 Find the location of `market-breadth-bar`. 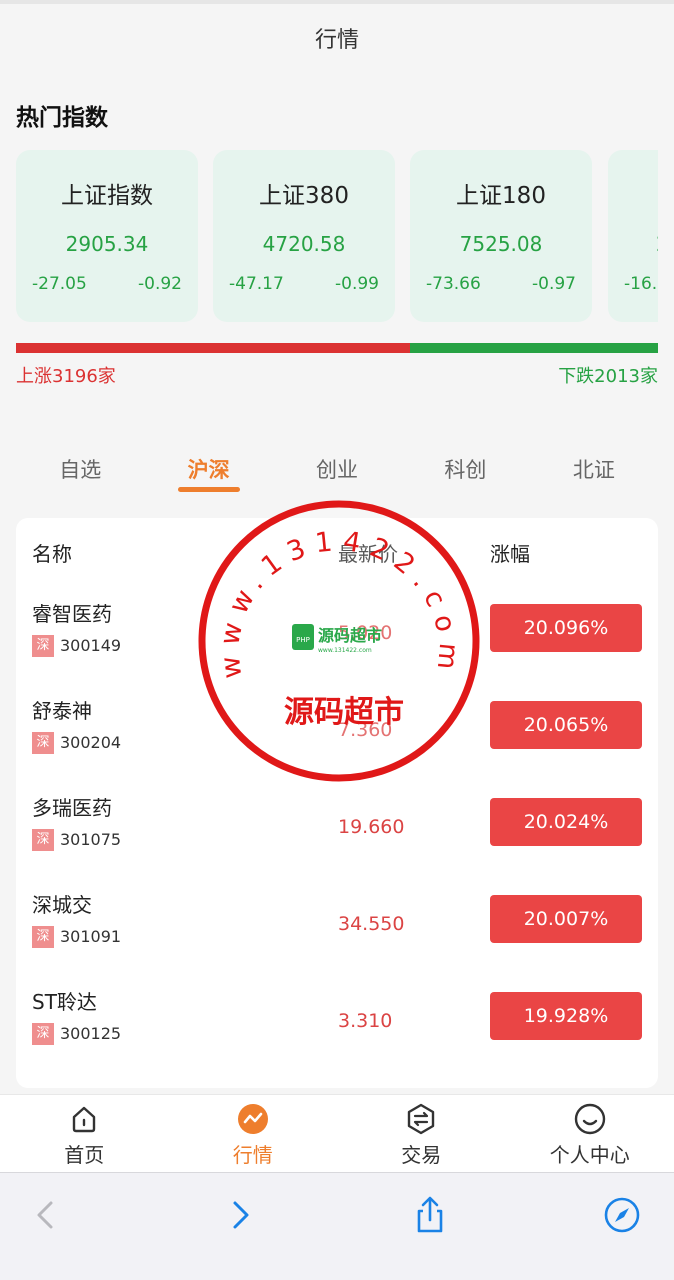

market-breadth-bar is located at coordinates (337, 348).